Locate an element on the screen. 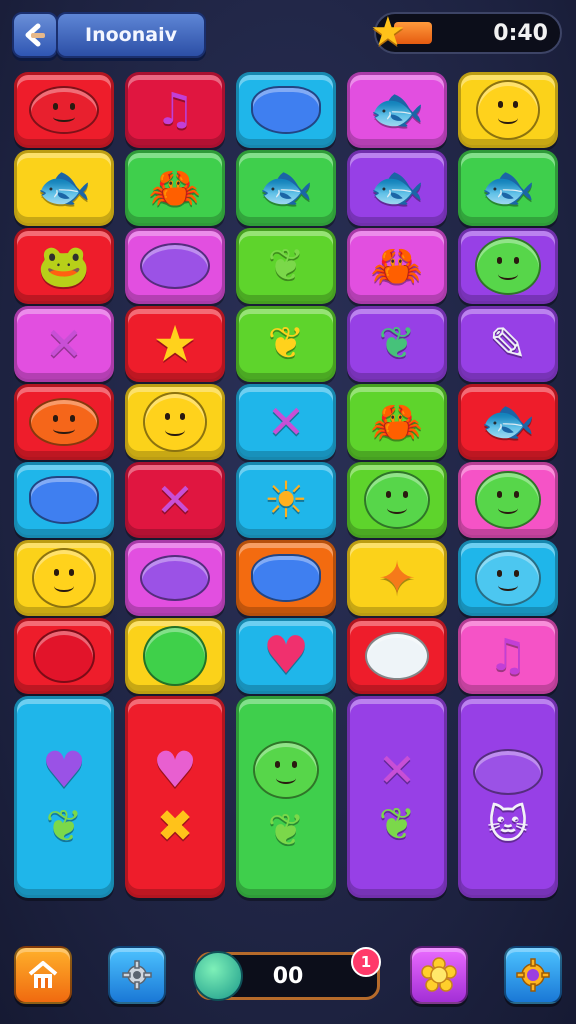 The image size is (576, 1024). tile-c1-r5 is located at coordinates (64, 422).